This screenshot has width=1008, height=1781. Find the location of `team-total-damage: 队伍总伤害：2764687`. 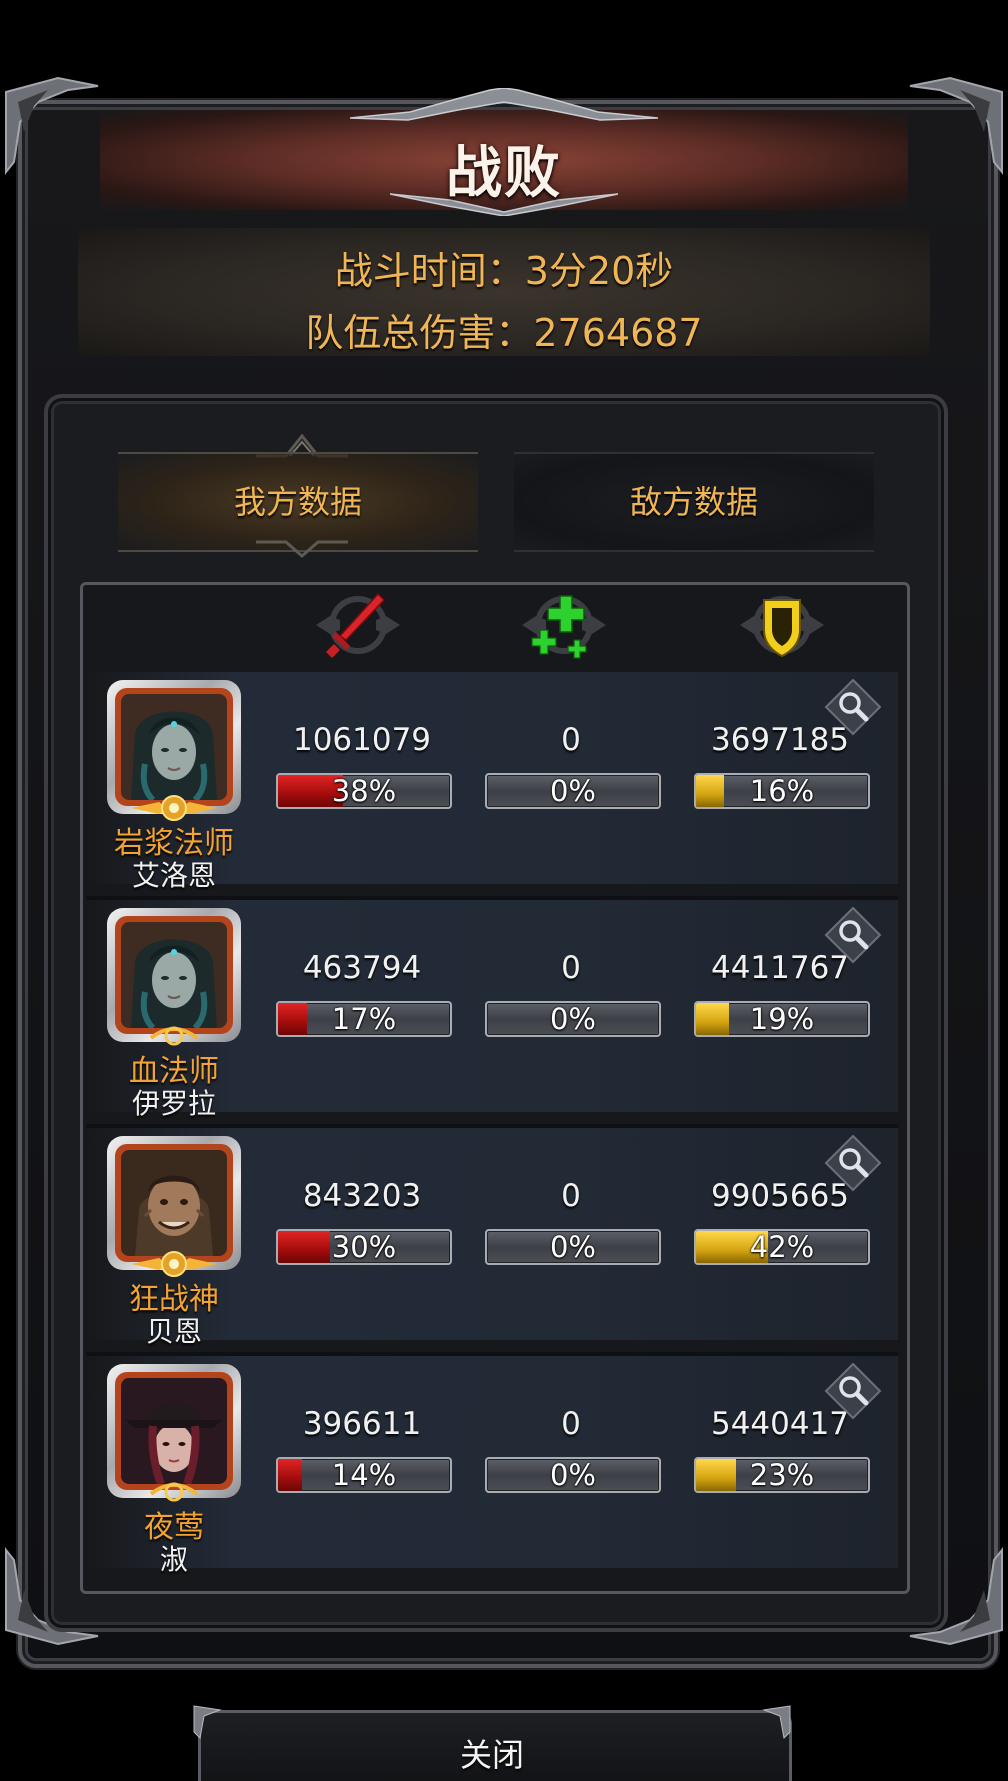

team-total-damage: 队伍总伤害：2764687 is located at coordinates (504, 333).